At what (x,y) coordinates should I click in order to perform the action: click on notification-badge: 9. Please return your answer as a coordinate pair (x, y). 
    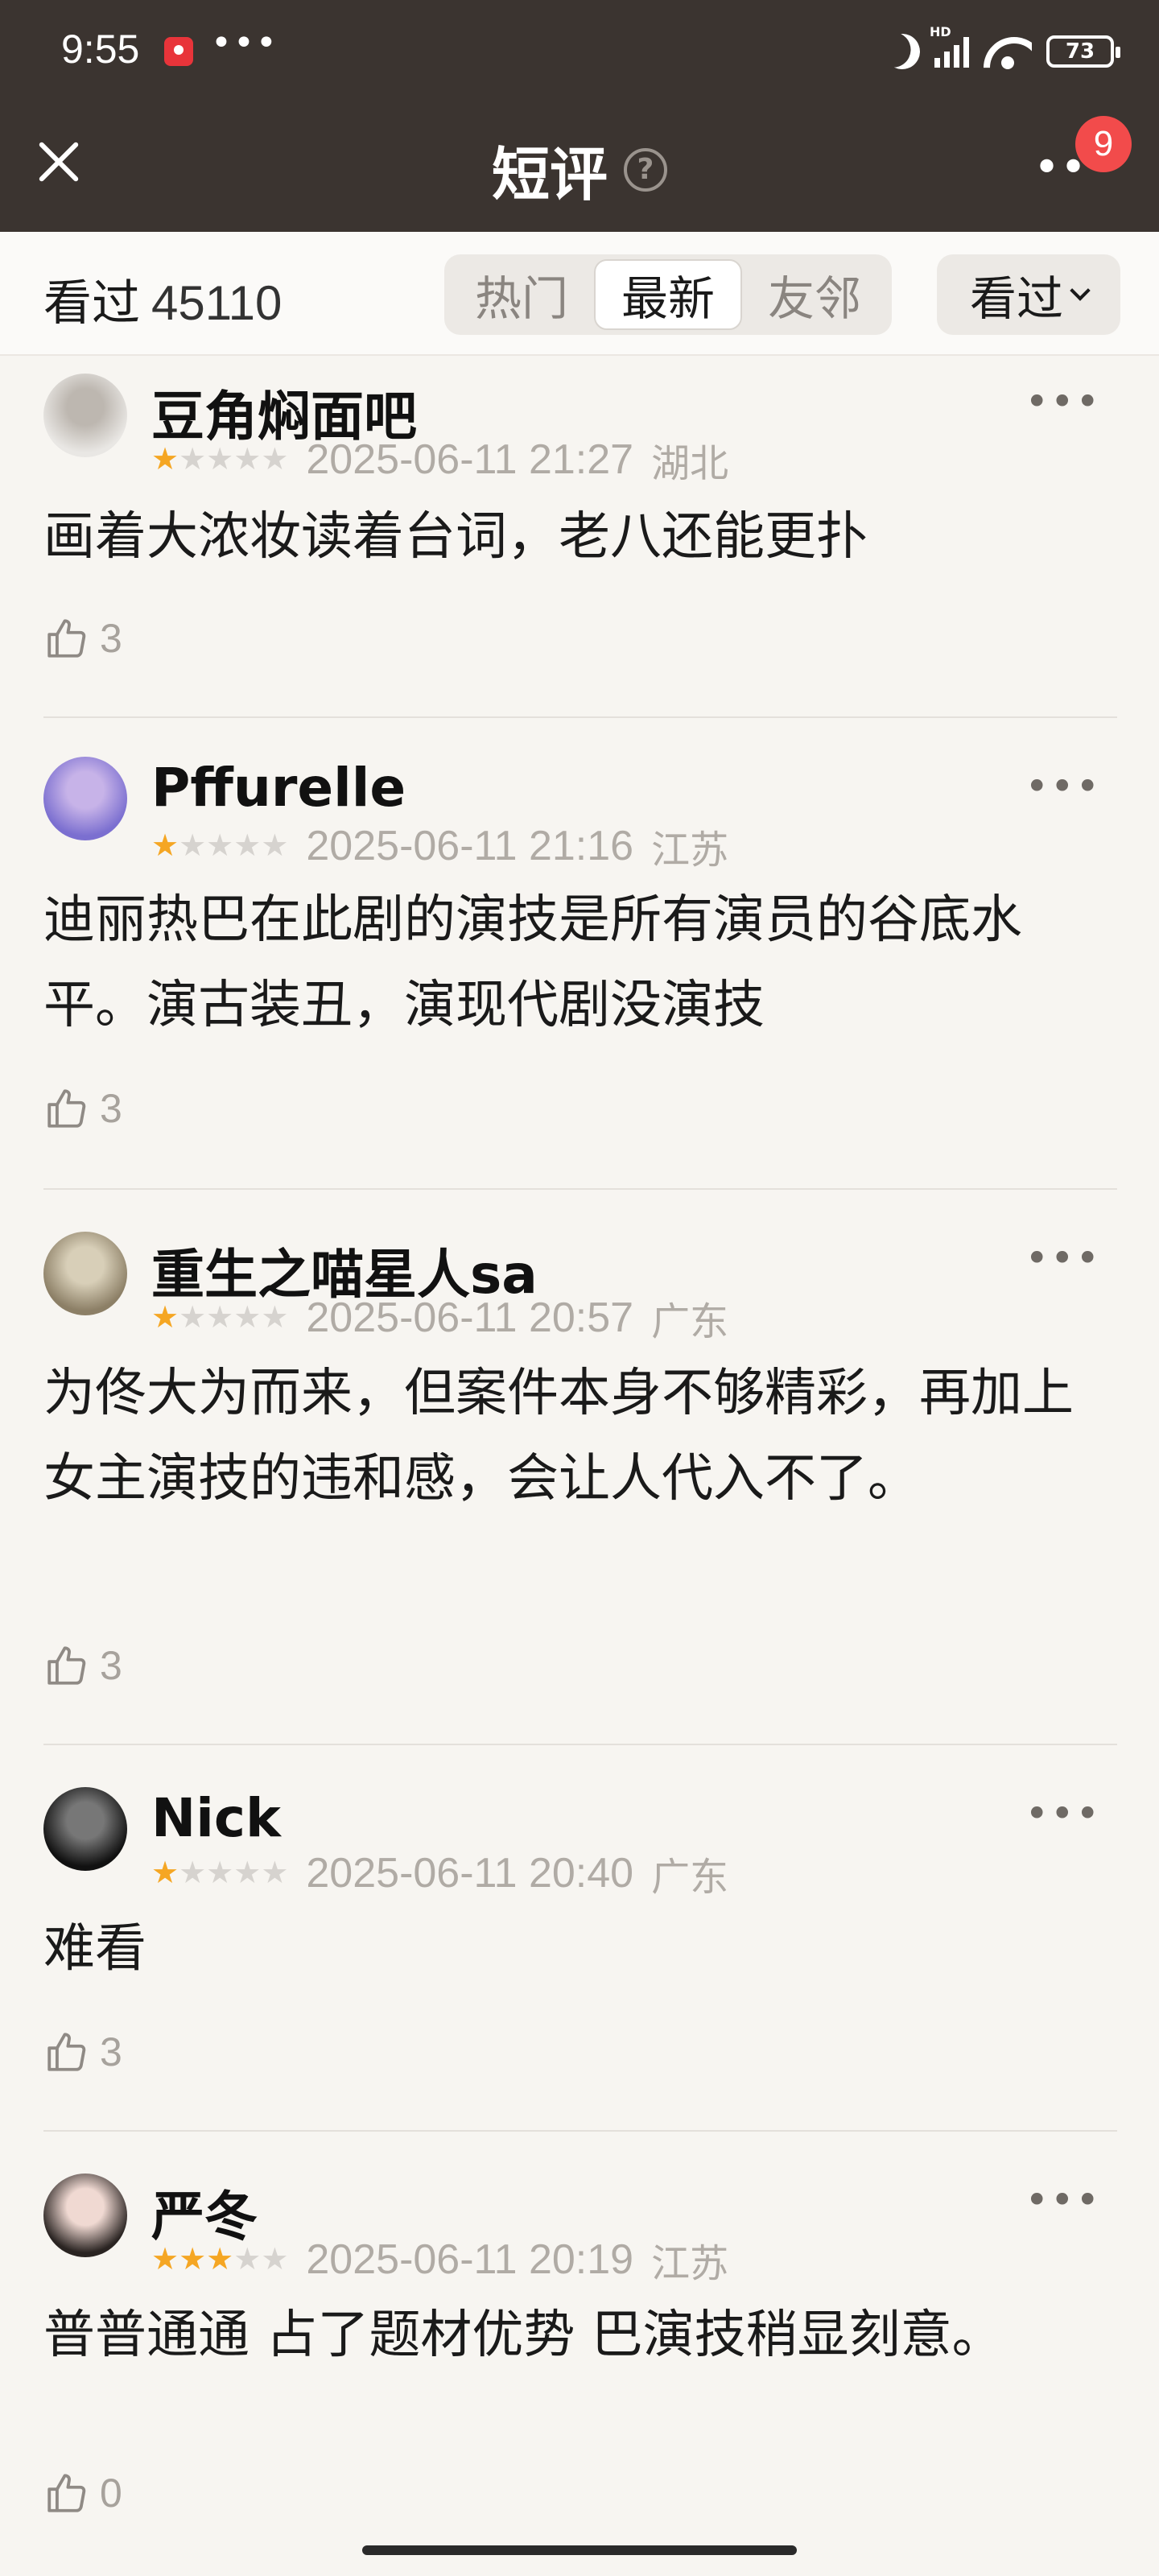
    Looking at the image, I should click on (1103, 144).